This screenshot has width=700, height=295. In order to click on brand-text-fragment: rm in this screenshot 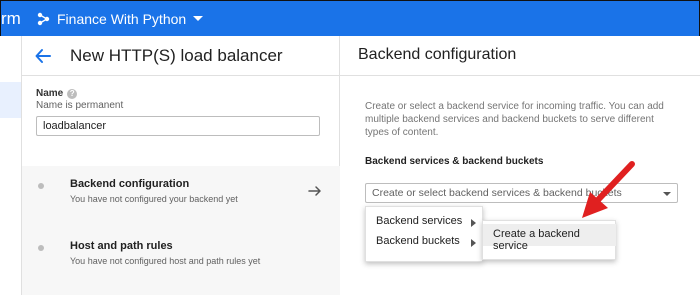, I will do `click(11, 18)`.